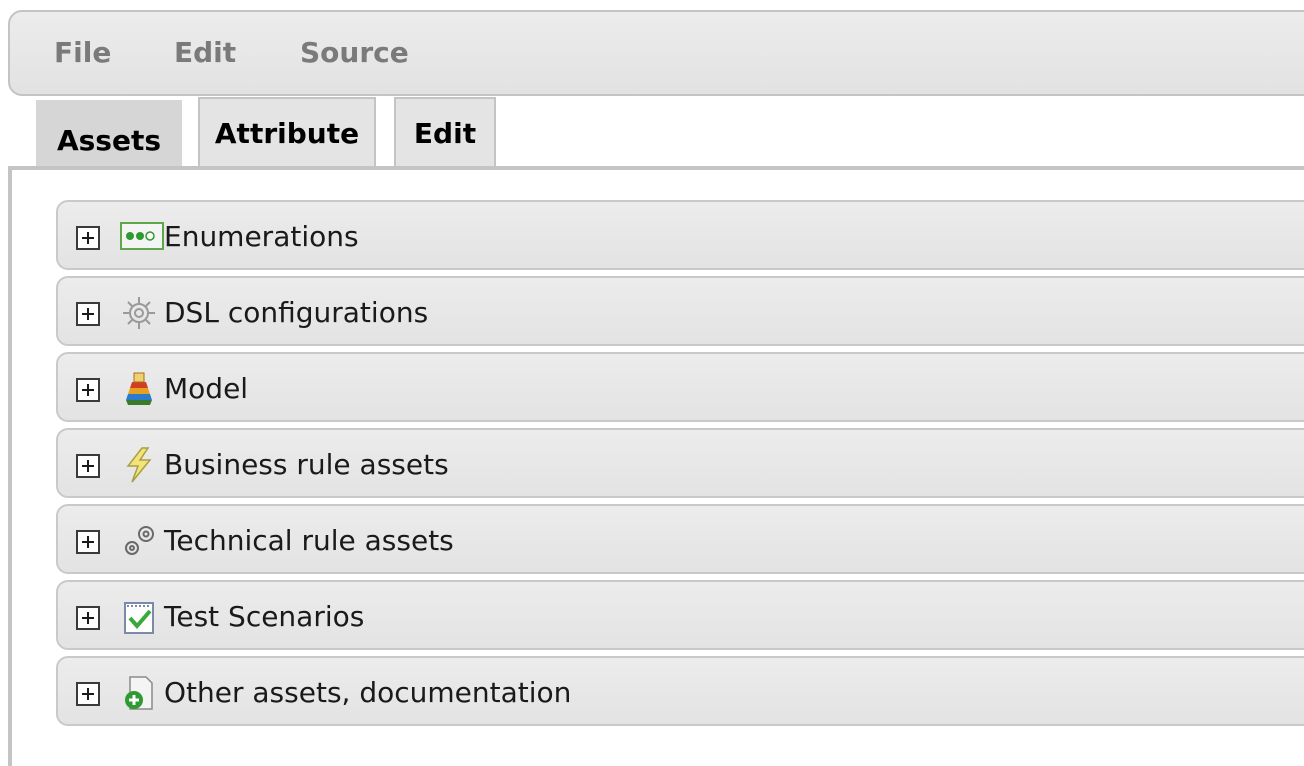 The height and width of the screenshot is (766, 1304). I want to click on section-test-scenarios: Test Scenarios, so click(680, 615).